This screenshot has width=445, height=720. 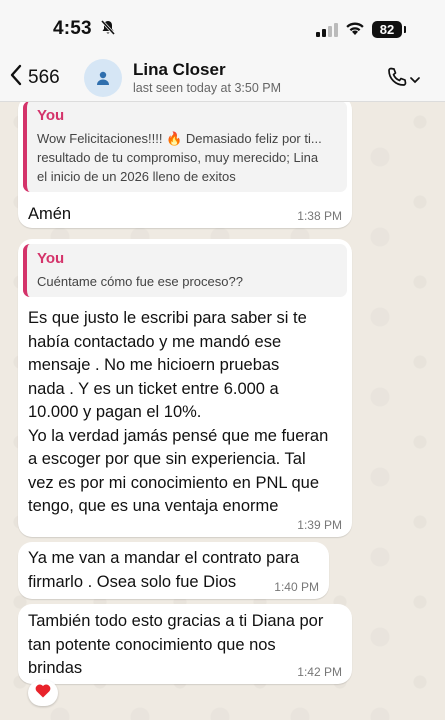 I want to click on message-text-line: 10.000 y pagan el 10%., so click(x=115, y=412).